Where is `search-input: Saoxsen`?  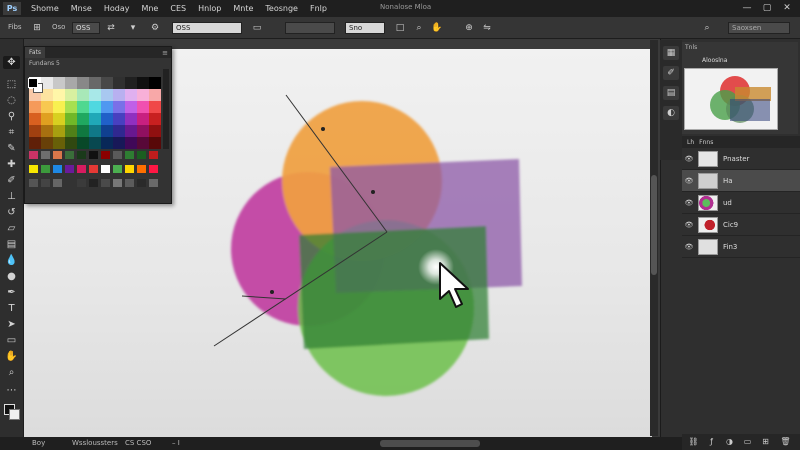
search-input: Saoxsen is located at coordinates (759, 28).